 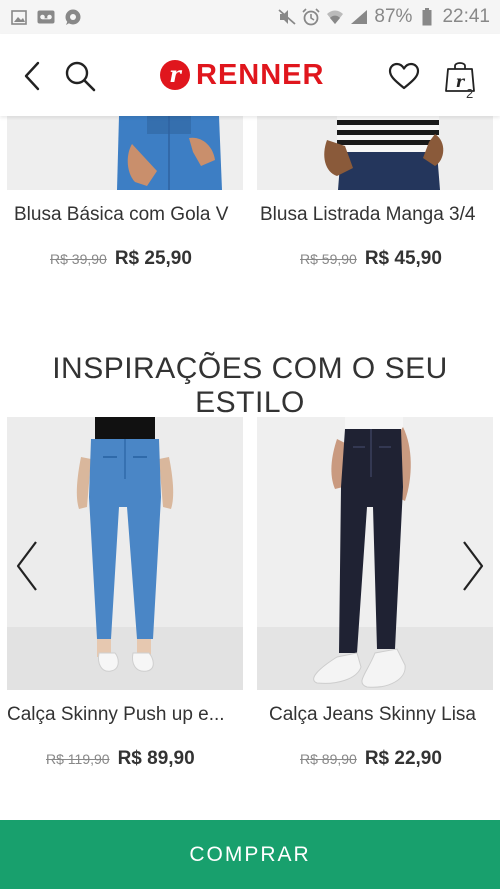 I want to click on status-system: 87% 22:41, so click(x=384, y=17).